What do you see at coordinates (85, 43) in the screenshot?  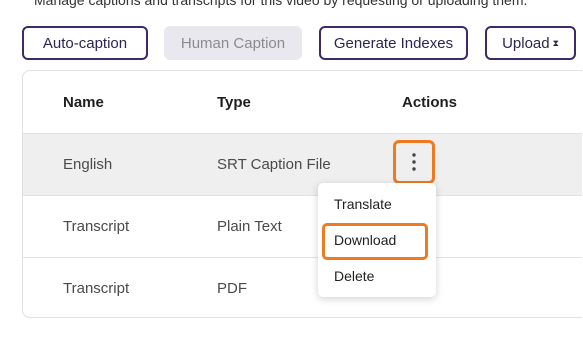 I see `auto-caption-button: Auto-caption` at bounding box center [85, 43].